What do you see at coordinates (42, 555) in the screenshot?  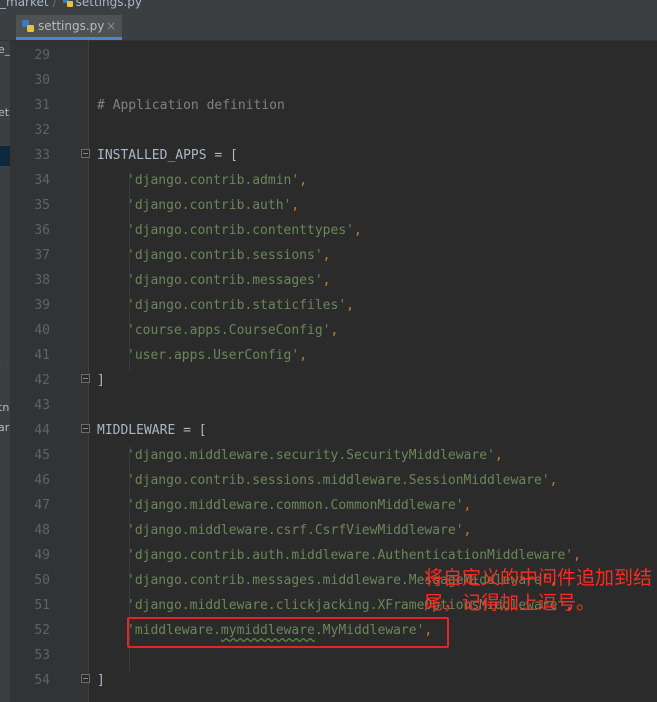 I see `line-number: 49` at bounding box center [42, 555].